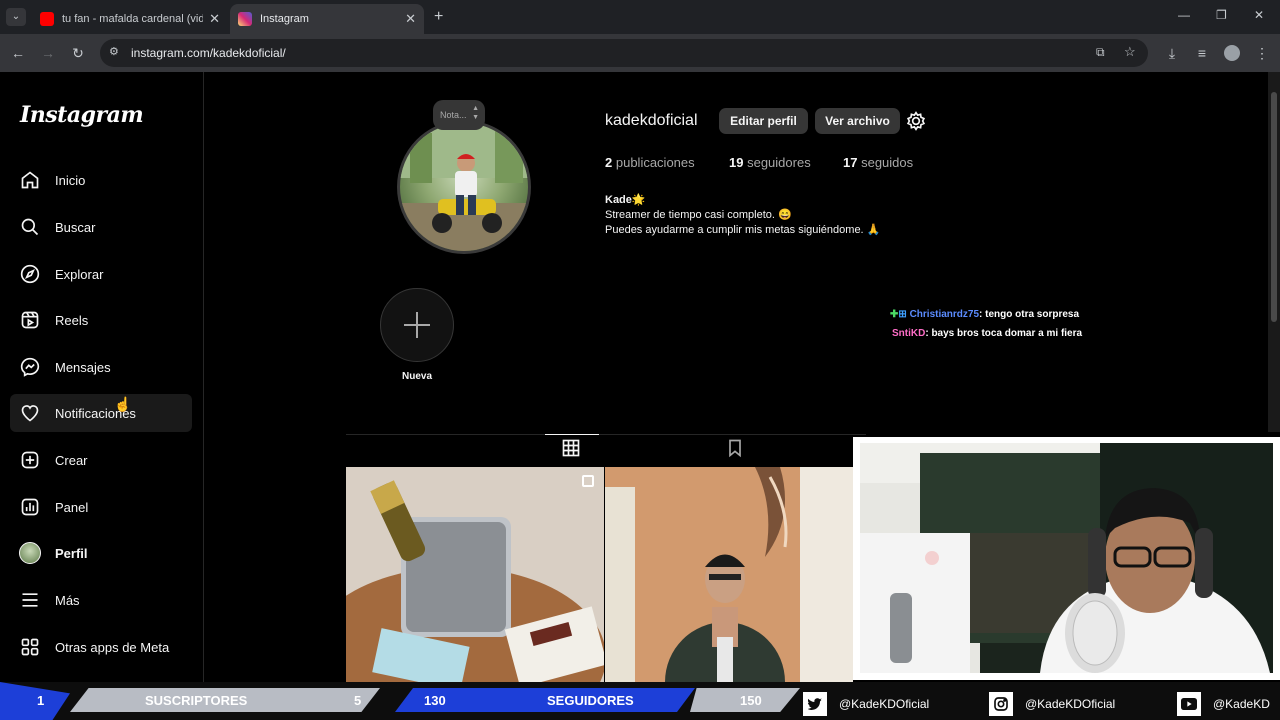 This screenshot has width=1280, height=720. What do you see at coordinates (571, 448) in the screenshot?
I see `posts-grid-tab-icon` at bounding box center [571, 448].